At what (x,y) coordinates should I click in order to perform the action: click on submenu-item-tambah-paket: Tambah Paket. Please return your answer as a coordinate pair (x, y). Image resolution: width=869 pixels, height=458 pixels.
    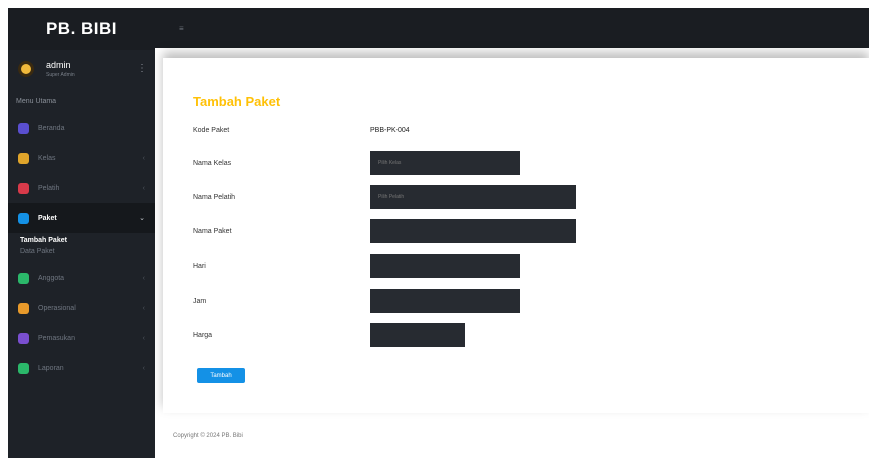
    Looking at the image, I should click on (87, 240).